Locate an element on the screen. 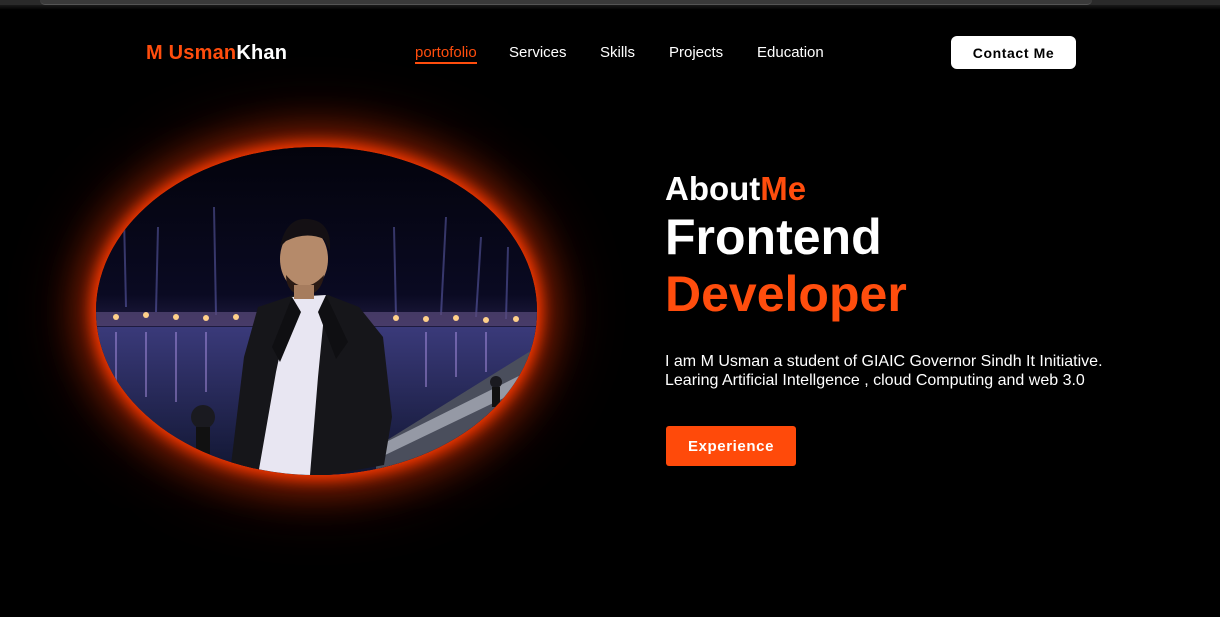 The height and width of the screenshot is (617, 1220). about-me-heading: AboutMe is located at coordinates (735, 189).